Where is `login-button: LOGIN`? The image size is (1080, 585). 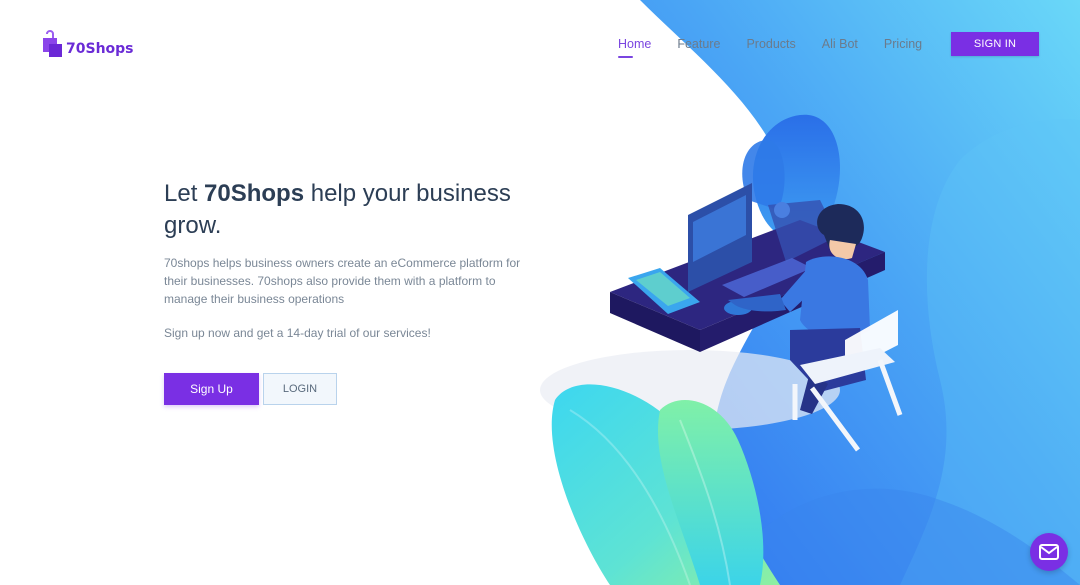
login-button: LOGIN is located at coordinates (300, 389).